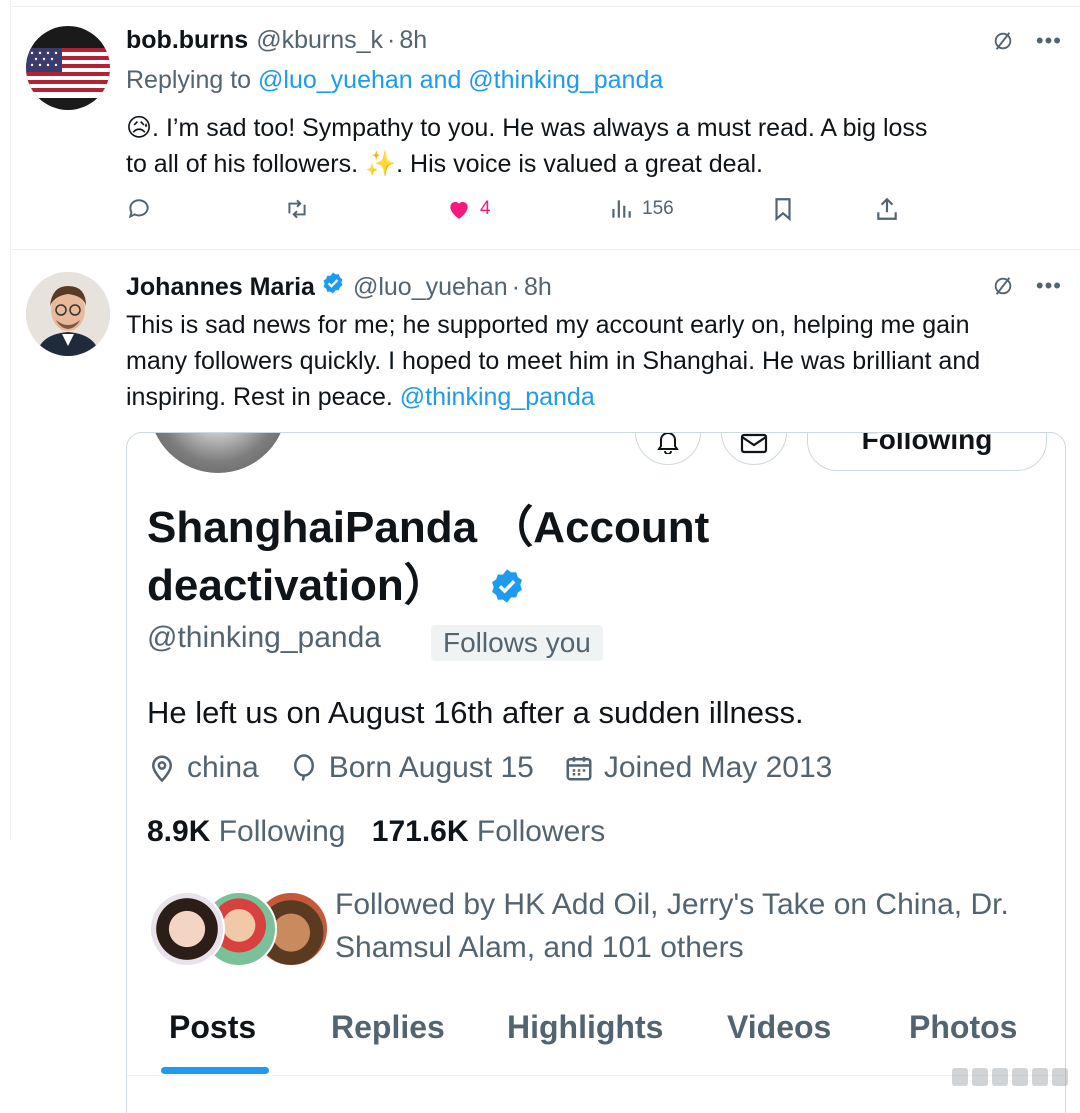 The image size is (1080, 1113). What do you see at coordinates (517, 643) in the screenshot?
I see `follows-you-badge: Follows you` at bounding box center [517, 643].